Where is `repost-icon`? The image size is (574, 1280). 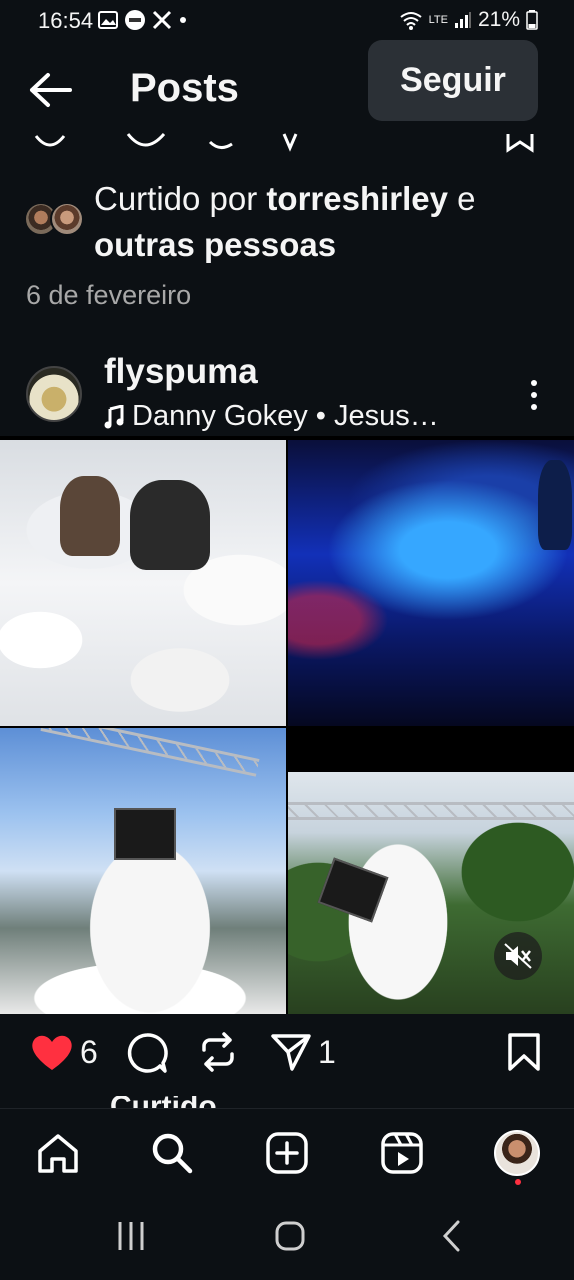 repost-icon is located at coordinates (218, 1052).